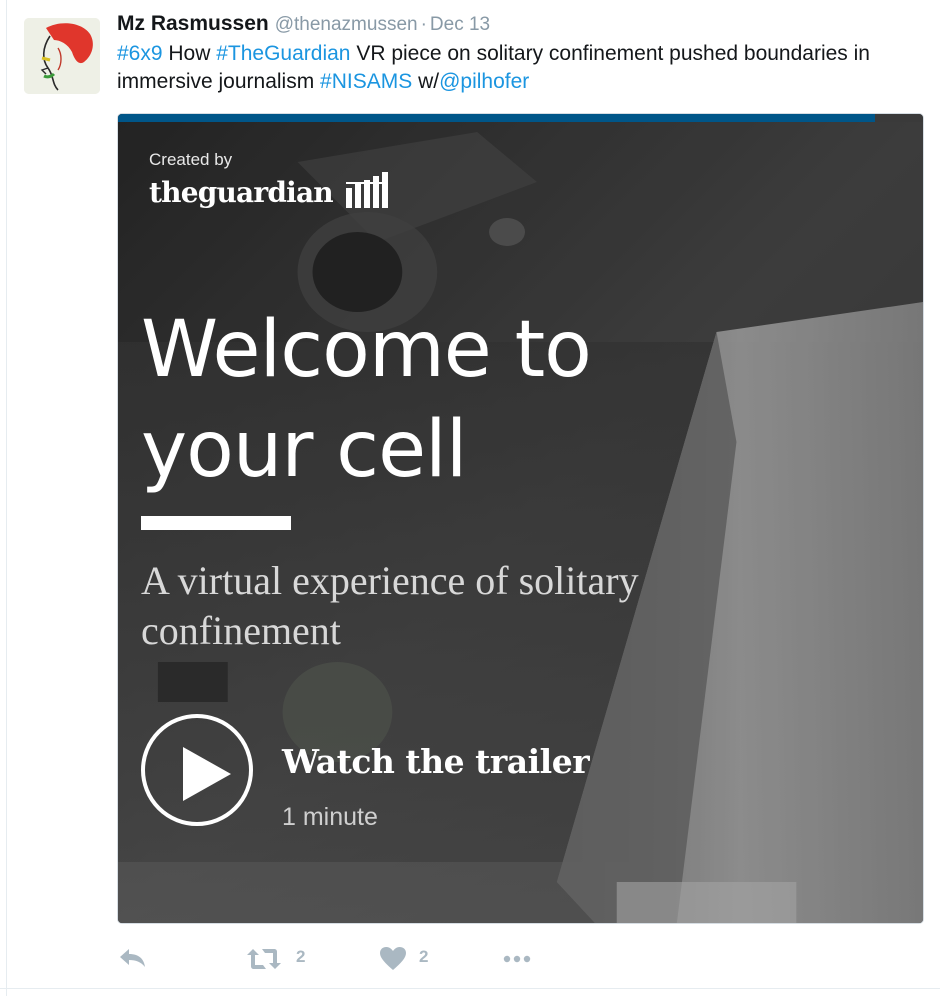  I want to click on tweet-text-segment: w/, so click(426, 81).